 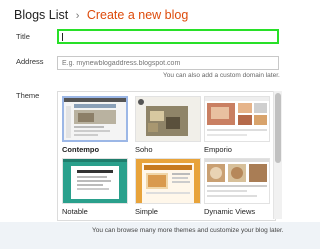 What do you see at coordinates (218, 149) in the screenshot?
I see `theme-name: Emporio` at bounding box center [218, 149].